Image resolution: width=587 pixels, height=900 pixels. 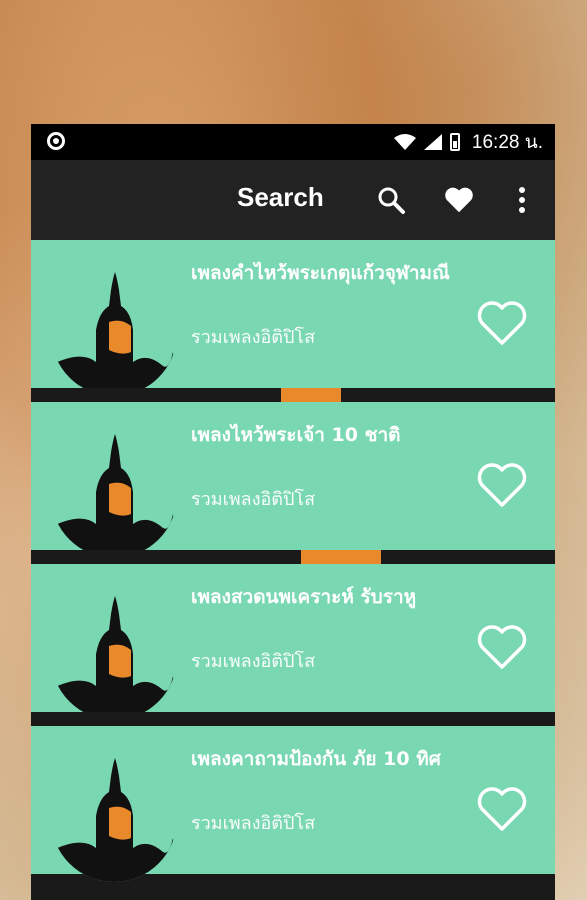 What do you see at coordinates (320, 273) in the screenshot?
I see `item-title: เพลงคำไหว้พระเกตุแก้วจุฬามณี` at bounding box center [320, 273].